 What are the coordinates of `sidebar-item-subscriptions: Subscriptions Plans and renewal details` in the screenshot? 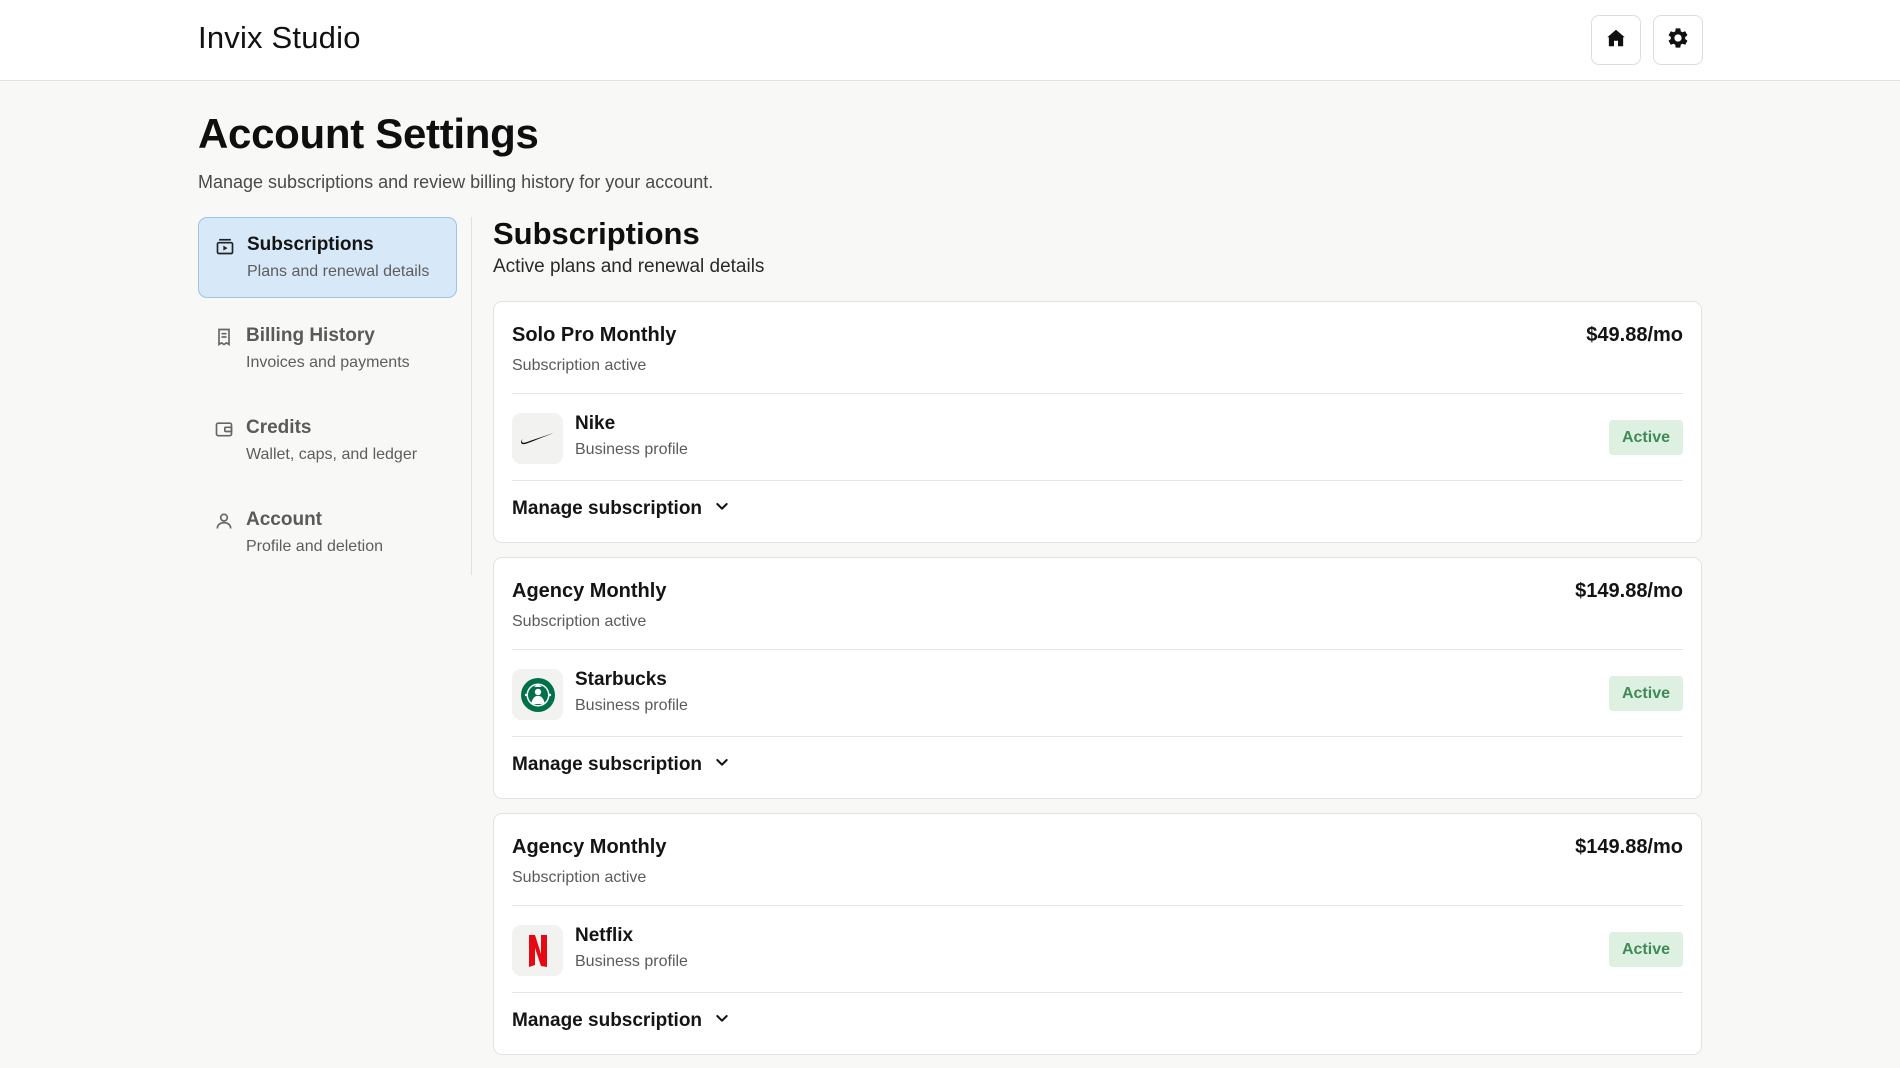 It's located at (327, 257).